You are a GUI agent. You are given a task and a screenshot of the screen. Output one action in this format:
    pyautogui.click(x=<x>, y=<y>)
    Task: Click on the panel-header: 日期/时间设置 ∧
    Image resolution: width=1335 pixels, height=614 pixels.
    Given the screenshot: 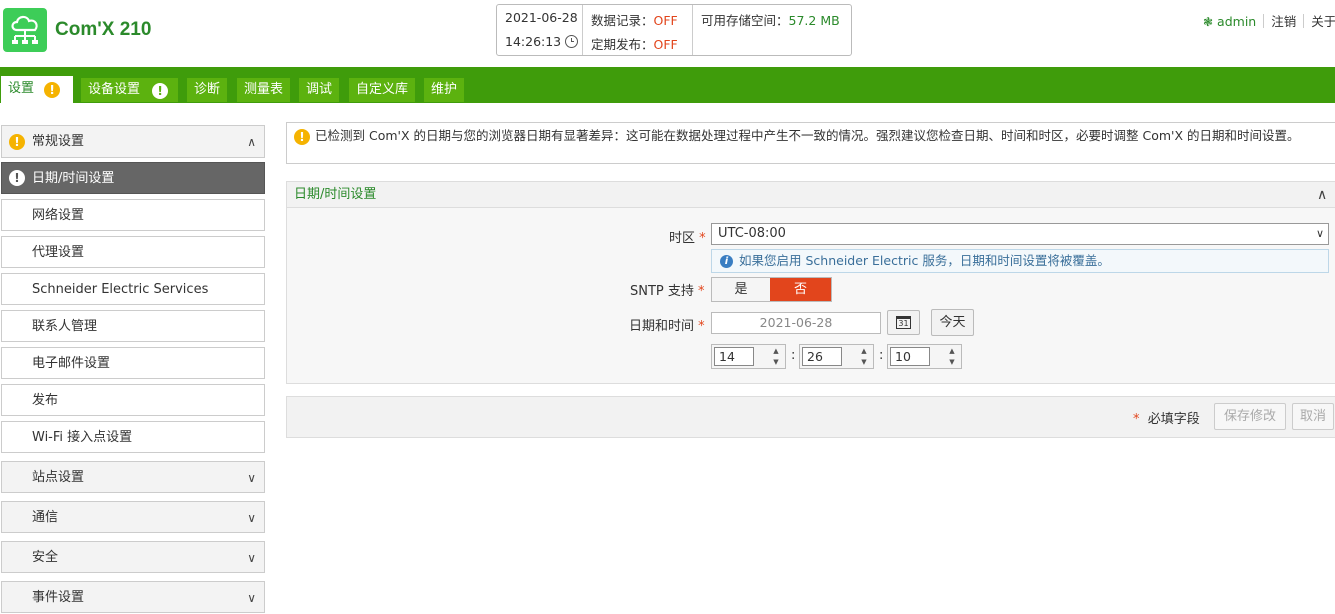 What is the action you would take?
    pyautogui.click(x=811, y=195)
    